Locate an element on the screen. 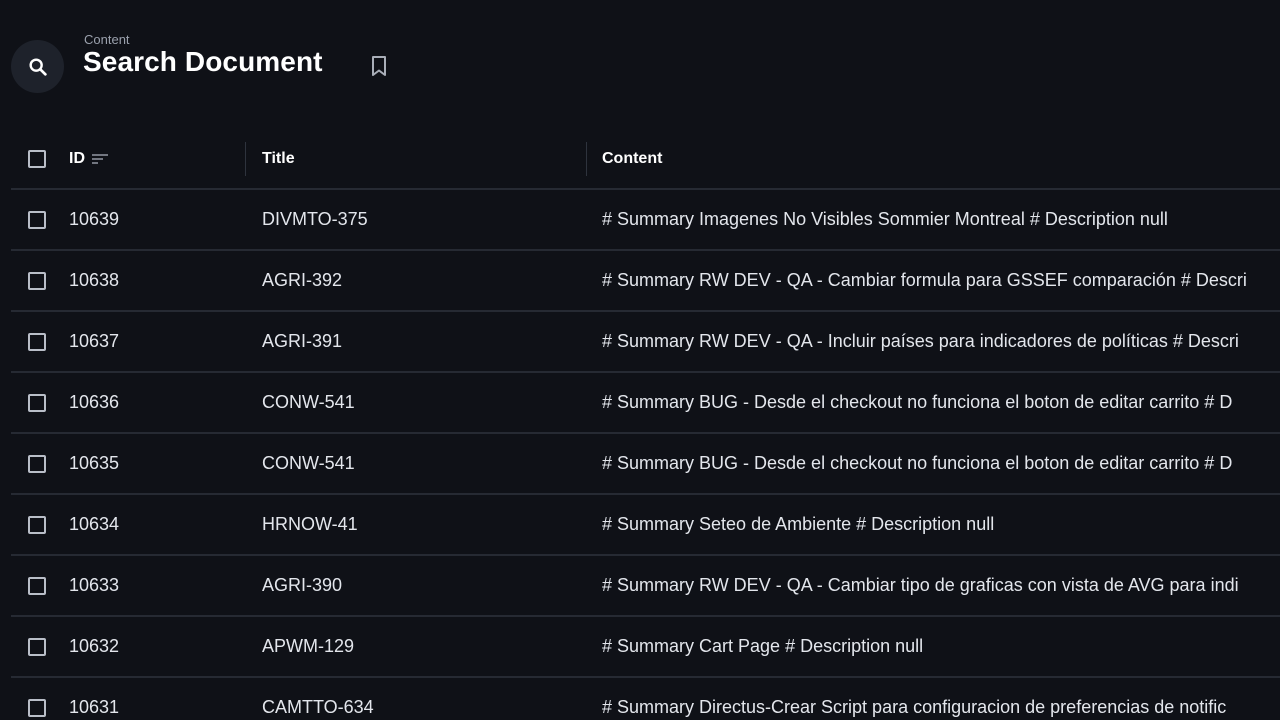 Image resolution: width=1280 pixels, height=720 pixels. bookmark-icon is located at coordinates (379, 66).